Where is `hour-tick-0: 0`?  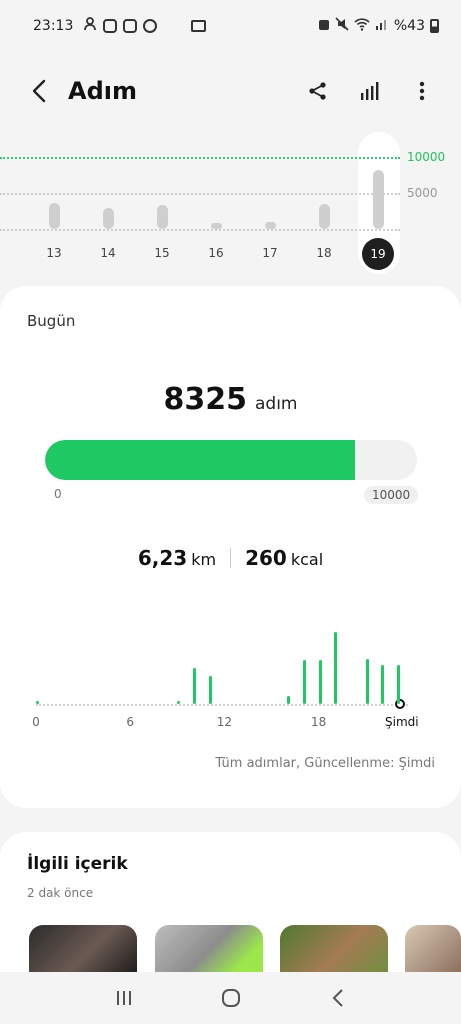
hour-tick-0: 0 is located at coordinates (36, 722).